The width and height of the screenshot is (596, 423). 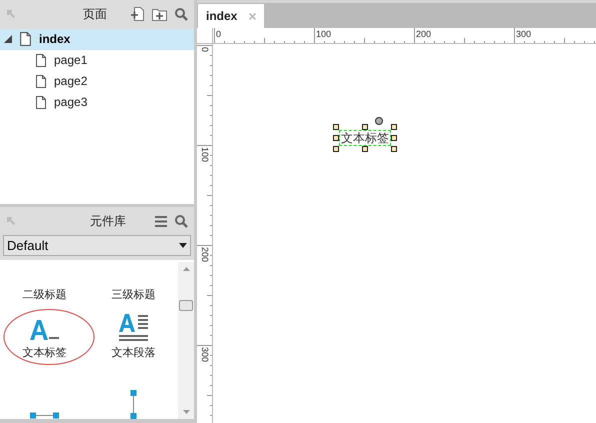 I want to click on page-name: index, so click(x=54, y=39).